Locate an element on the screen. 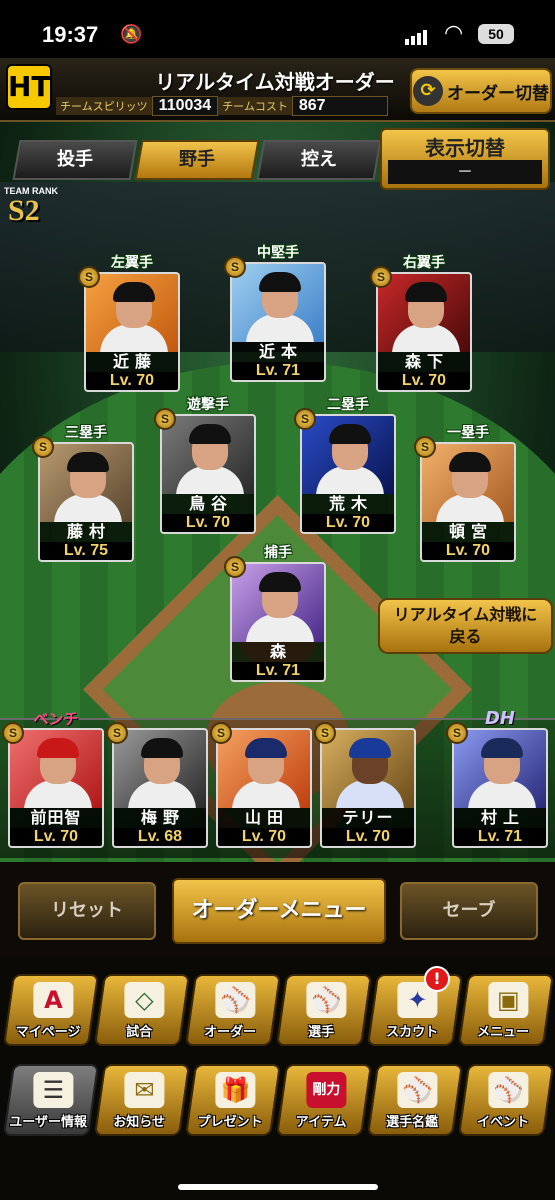 The height and width of the screenshot is (1200, 555). bench-label: ベンチ is located at coordinates (56, 719).